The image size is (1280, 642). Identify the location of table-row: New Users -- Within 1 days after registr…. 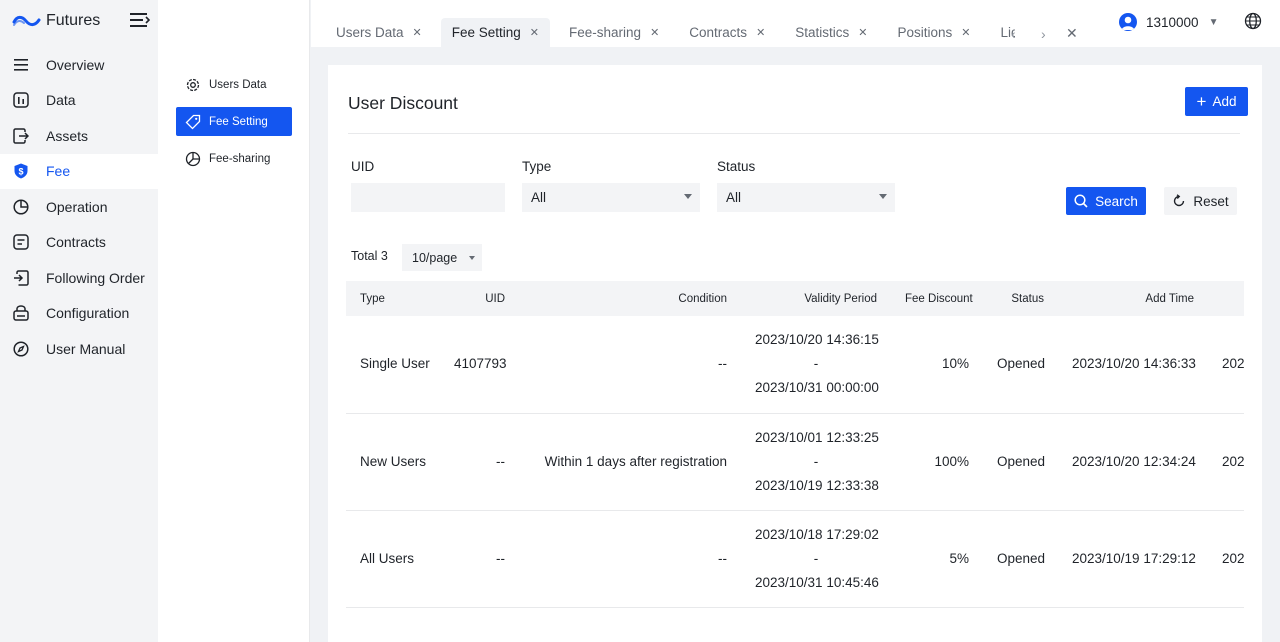
(795, 462).